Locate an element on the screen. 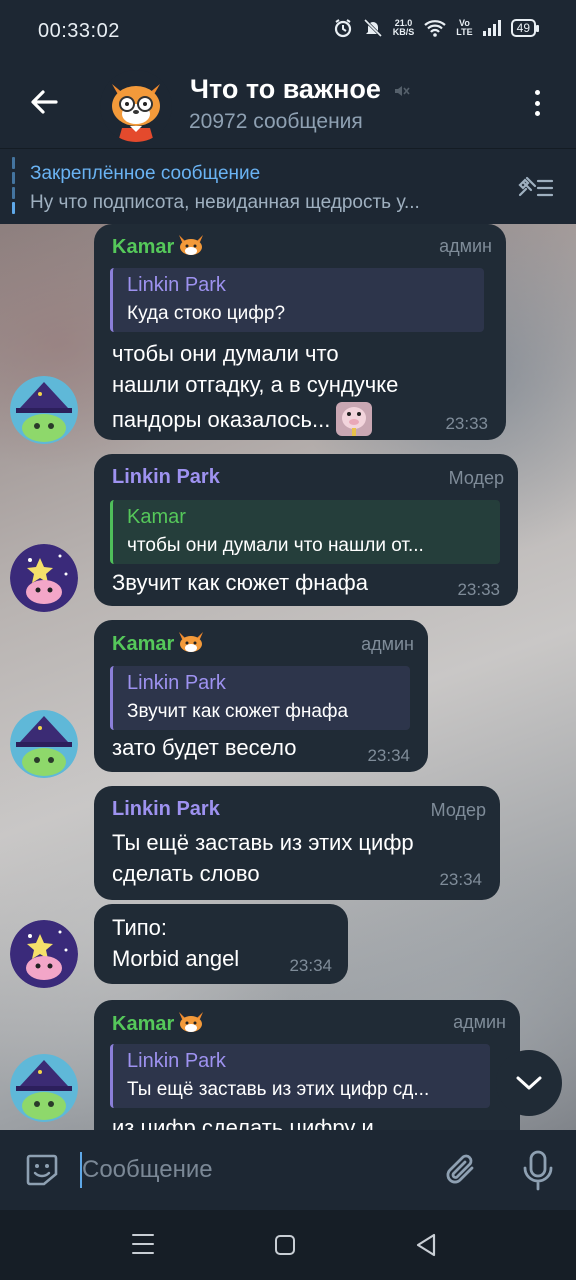  message-composer is located at coordinates (288, 1170).